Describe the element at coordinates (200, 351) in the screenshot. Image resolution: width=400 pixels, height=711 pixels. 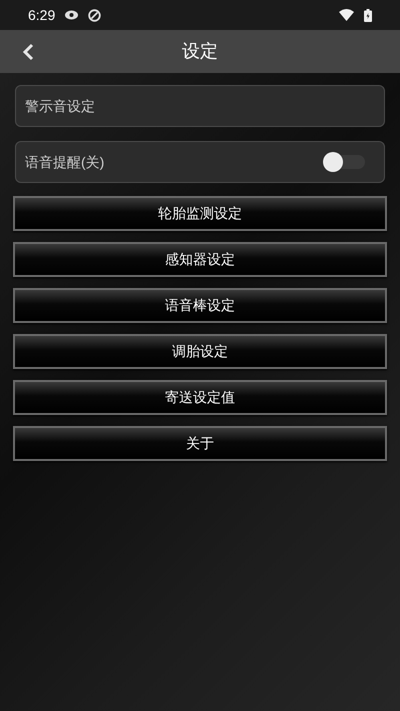
I see `menu-button: 调胎设定` at that location.